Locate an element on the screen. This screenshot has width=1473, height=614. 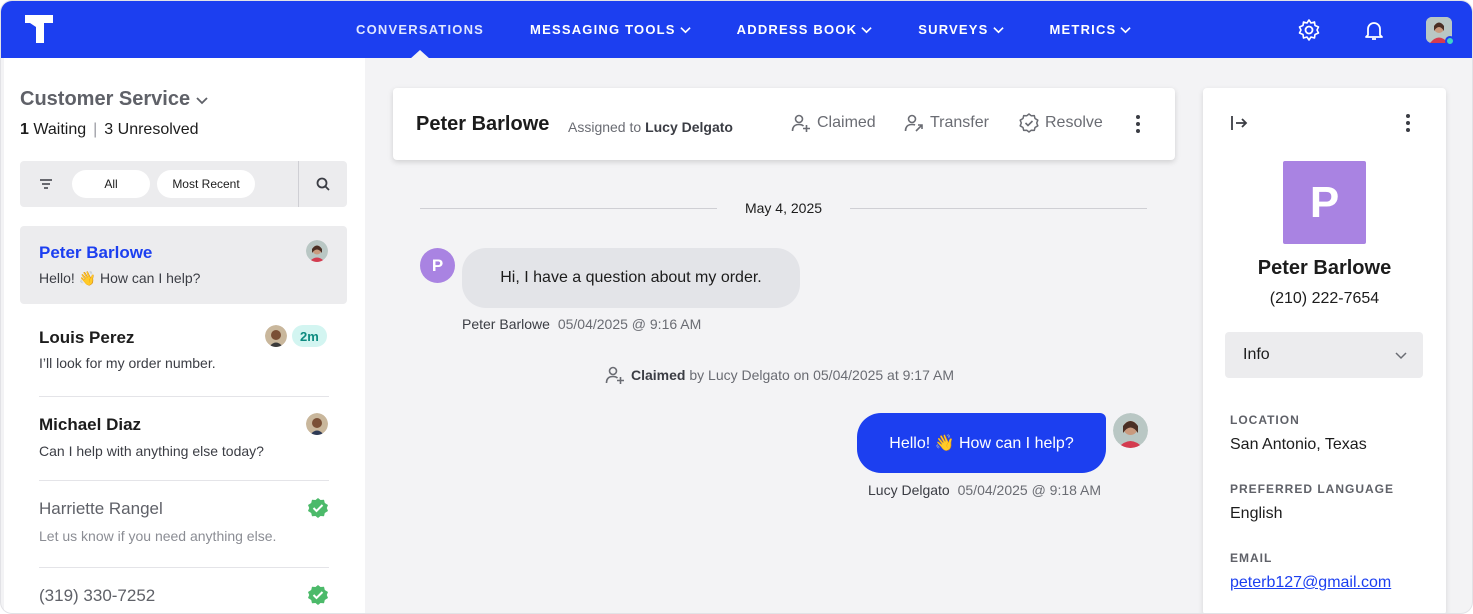
nav-item-label: CONVERSATIONS is located at coordinates (420, 29).